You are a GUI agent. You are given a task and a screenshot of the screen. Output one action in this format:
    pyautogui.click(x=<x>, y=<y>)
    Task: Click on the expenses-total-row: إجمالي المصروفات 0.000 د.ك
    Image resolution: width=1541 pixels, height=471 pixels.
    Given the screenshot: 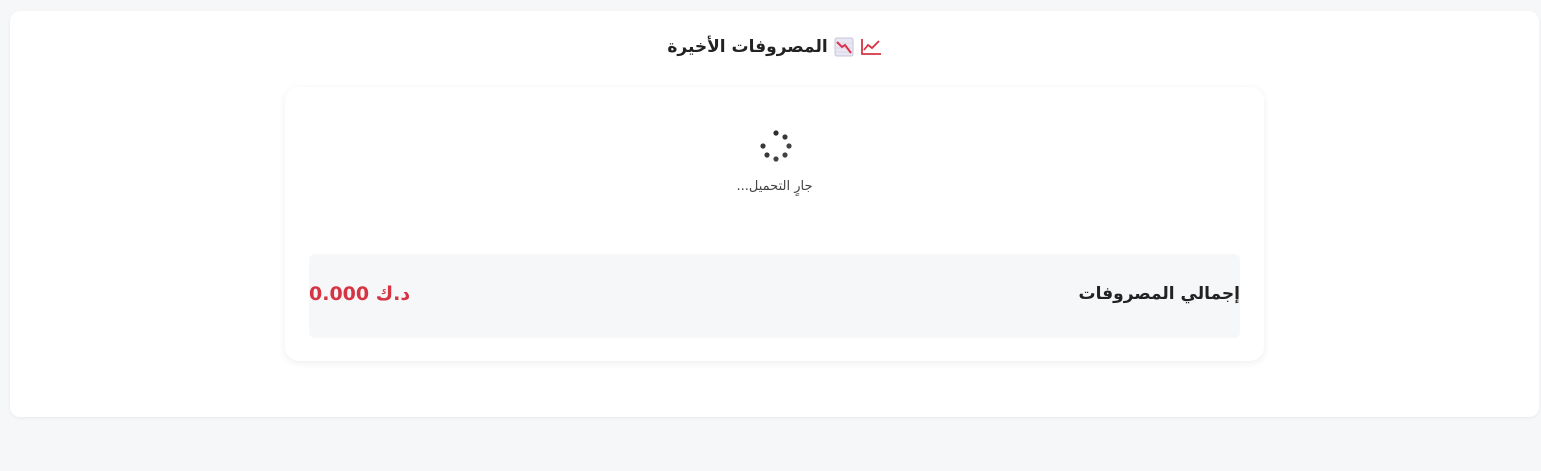 What is the action you would take?
    pyautogui.click(x=774, y=296)
    